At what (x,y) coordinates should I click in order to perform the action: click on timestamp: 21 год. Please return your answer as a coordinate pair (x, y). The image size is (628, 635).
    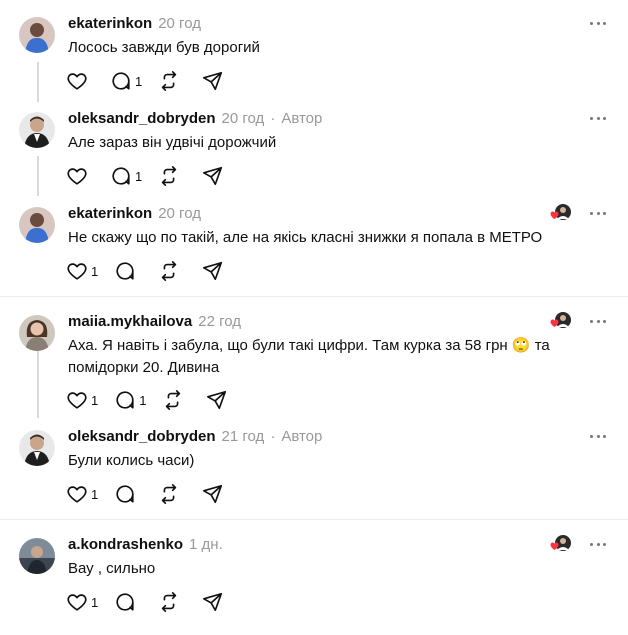
    Looking at the image, I should click on (243, 436).